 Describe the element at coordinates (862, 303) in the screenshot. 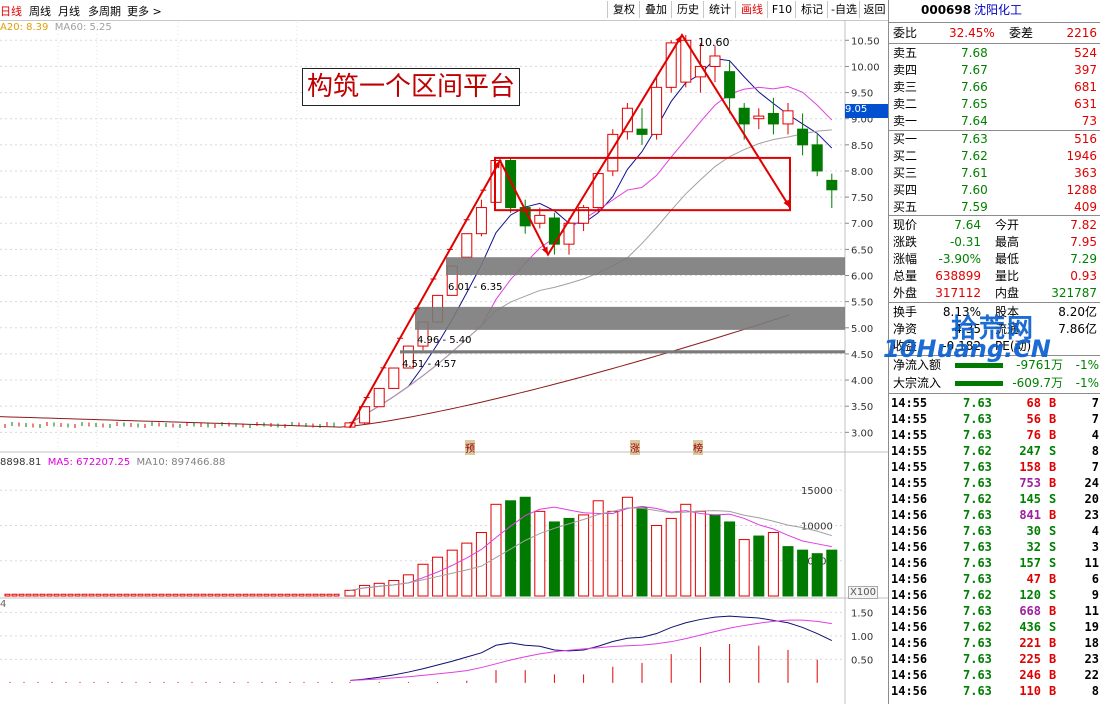

I see `price-tick-label: 5.50` at that location.